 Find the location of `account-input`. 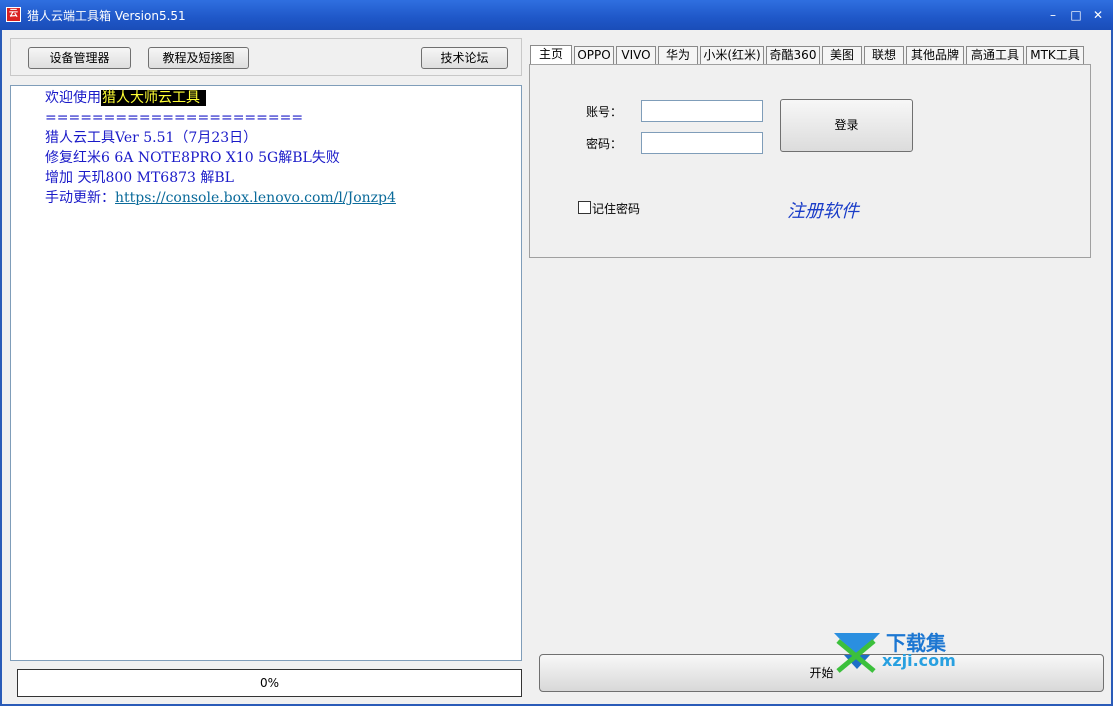

account-input is located at coordinates (702, 111).